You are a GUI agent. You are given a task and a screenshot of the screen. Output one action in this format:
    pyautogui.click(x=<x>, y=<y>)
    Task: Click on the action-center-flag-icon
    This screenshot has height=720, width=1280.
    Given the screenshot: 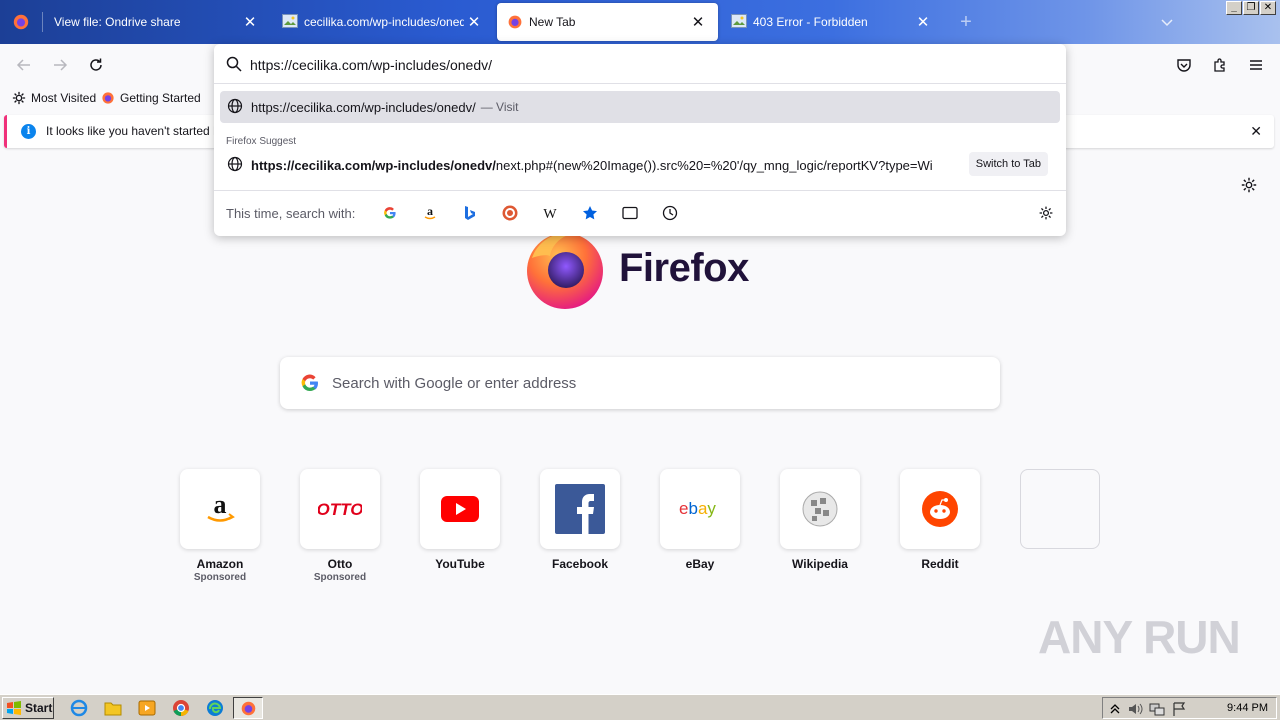 What is the action you would take?
    pyautogui.click(x=1179, y=709)
    